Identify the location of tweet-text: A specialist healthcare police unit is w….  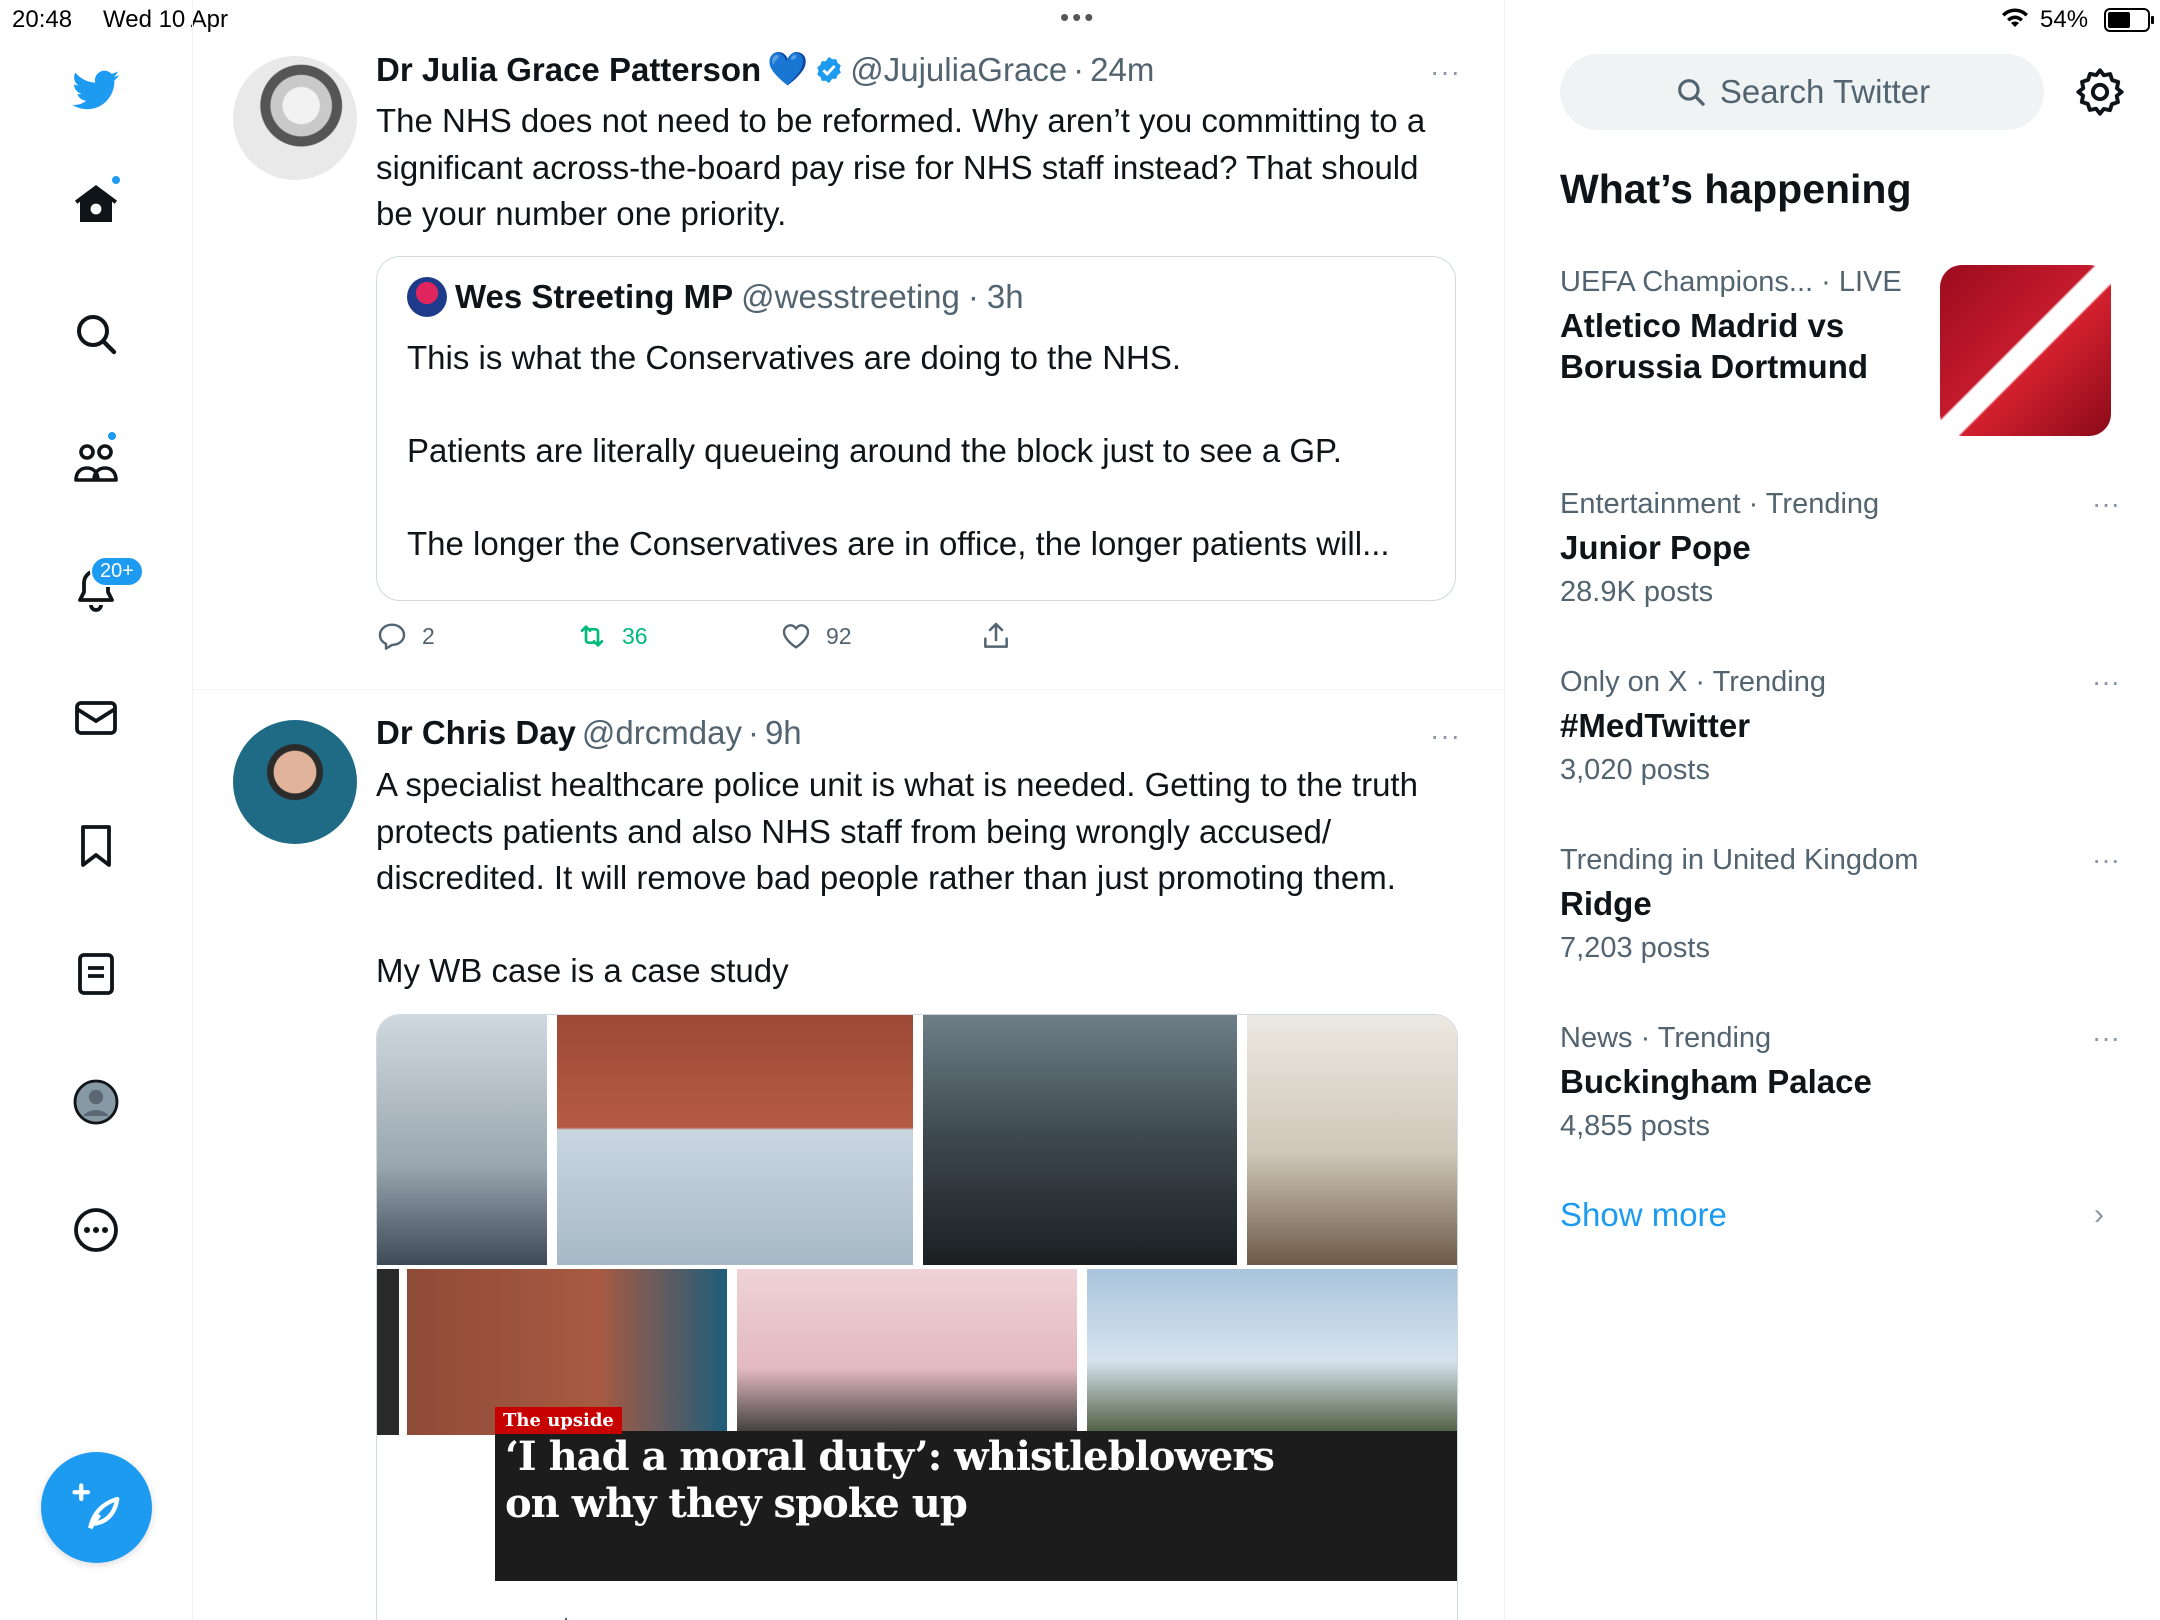
(897, 877).